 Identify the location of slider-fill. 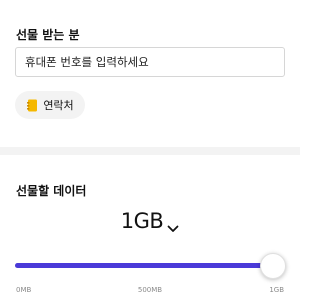
(144, 265).